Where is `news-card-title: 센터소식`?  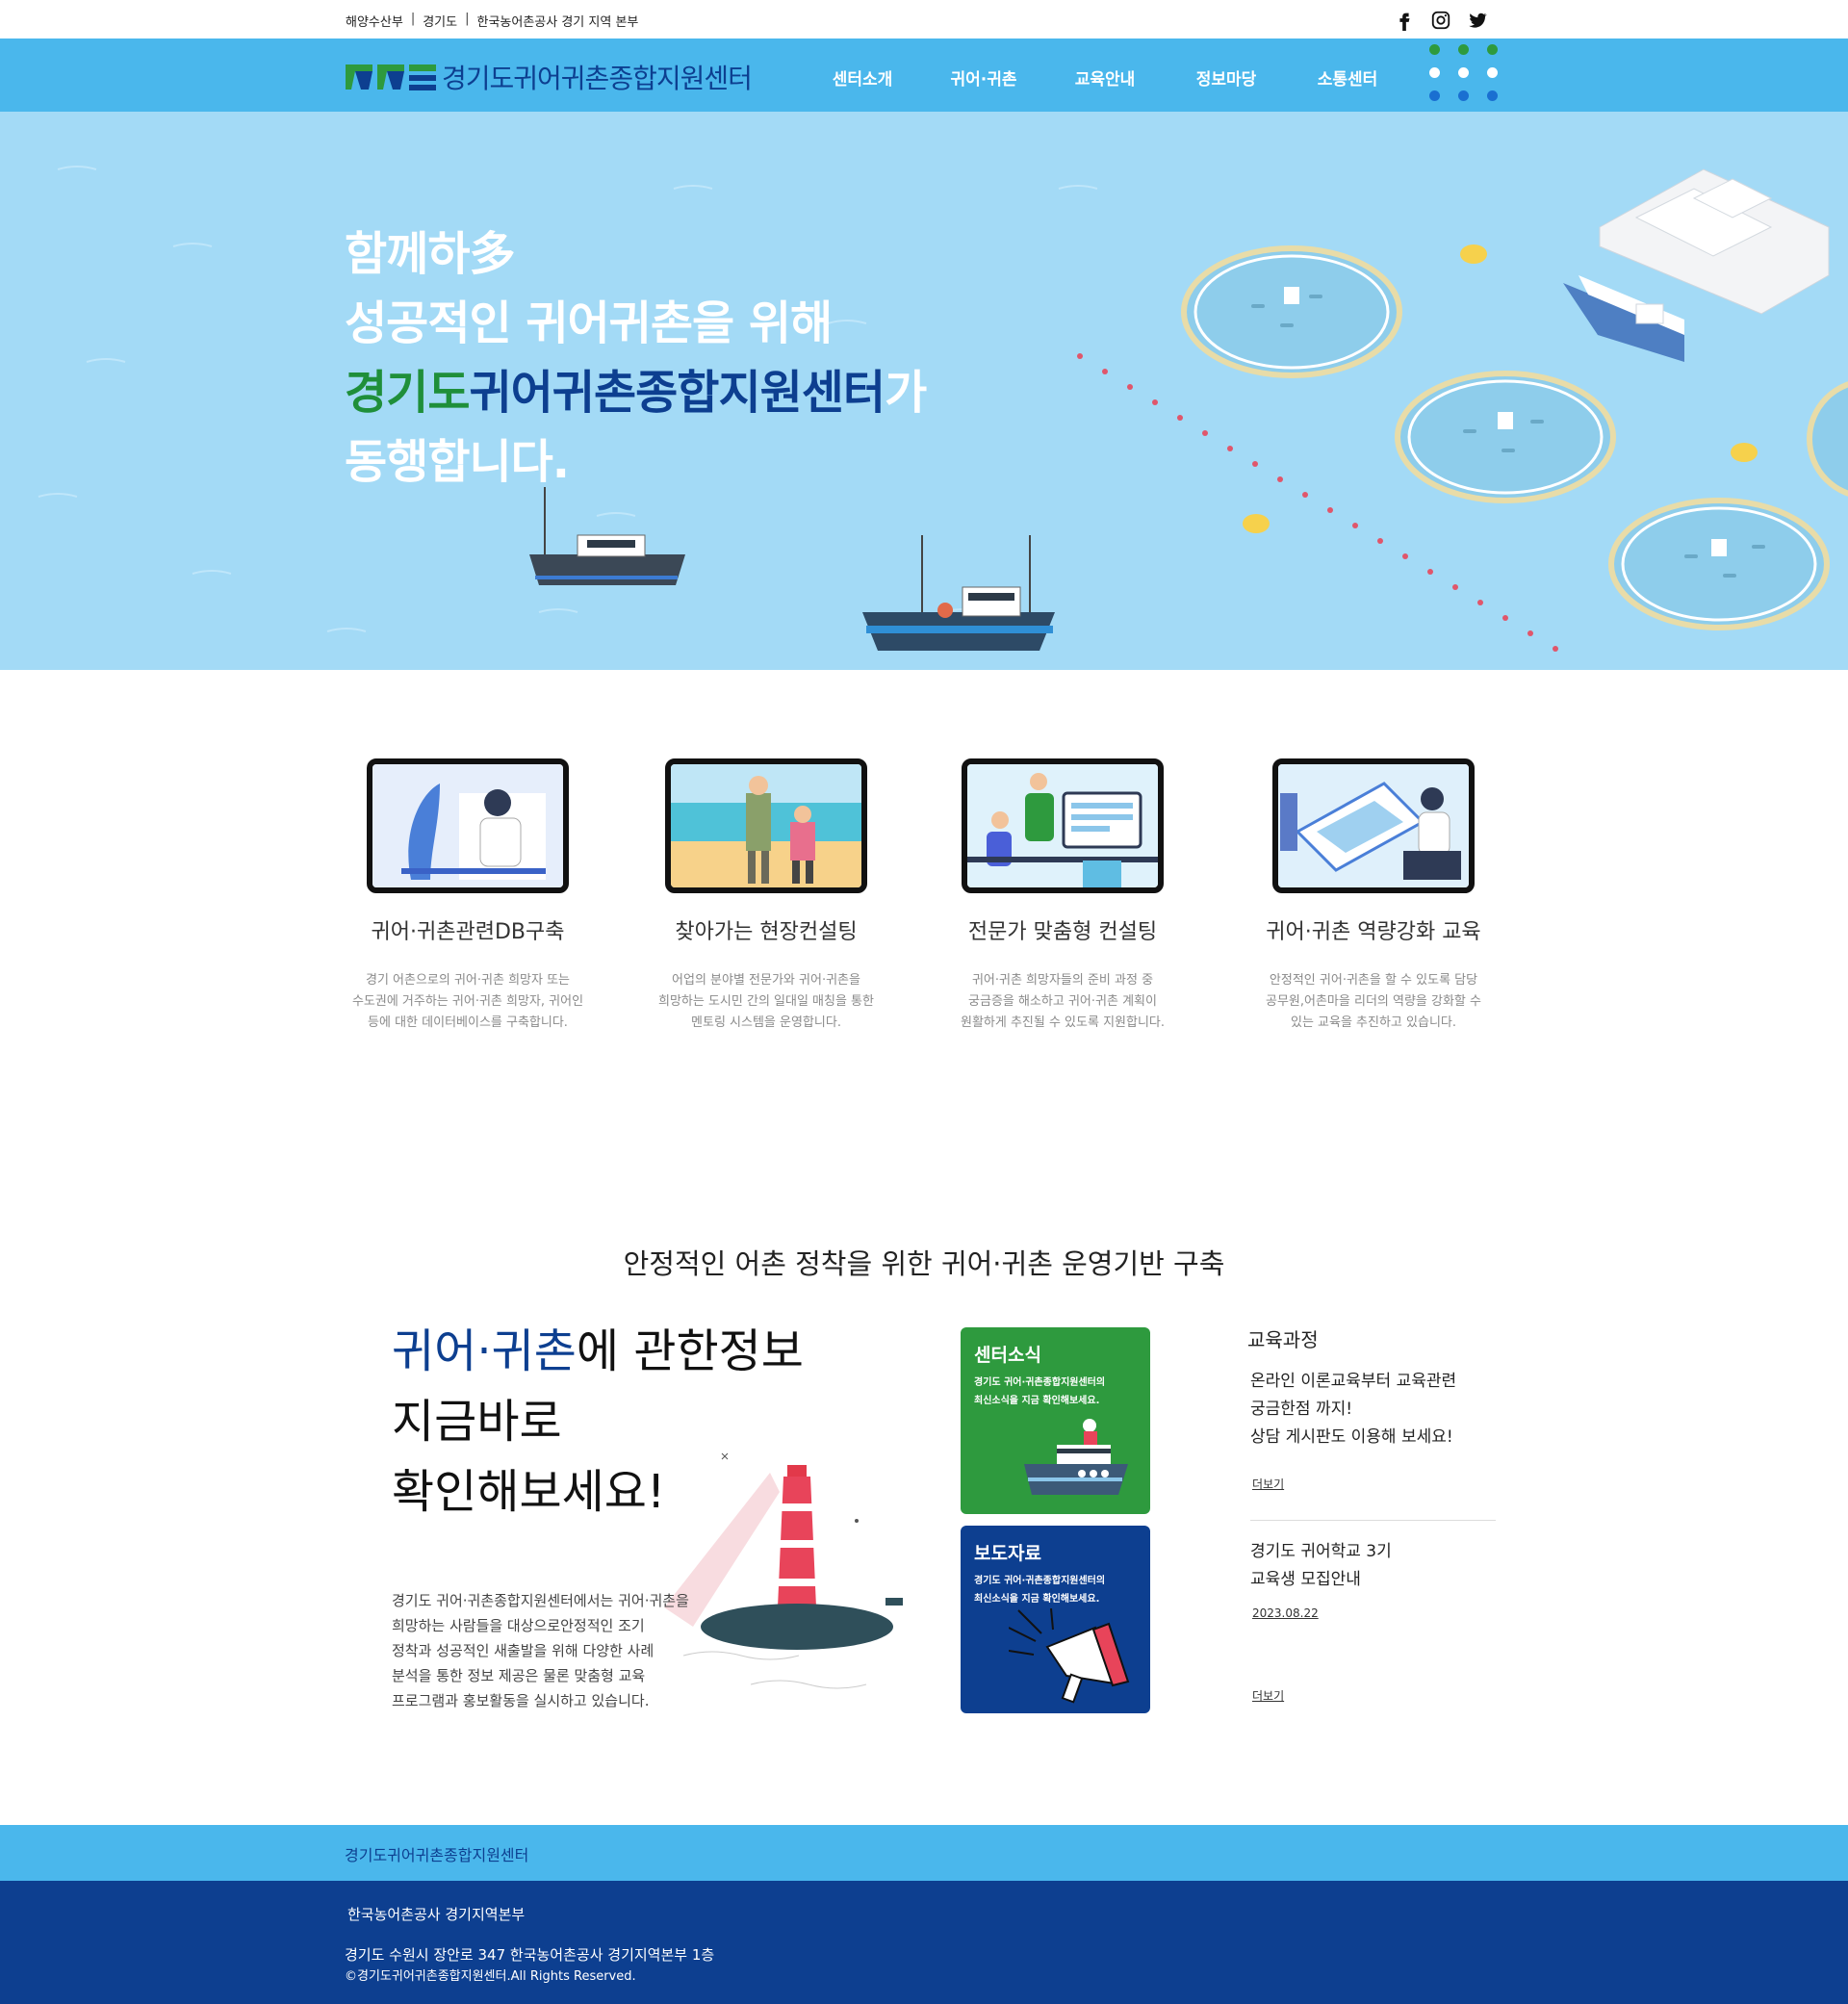
news-card-title: 센터소식 is located at coordinates (1007, 1356).